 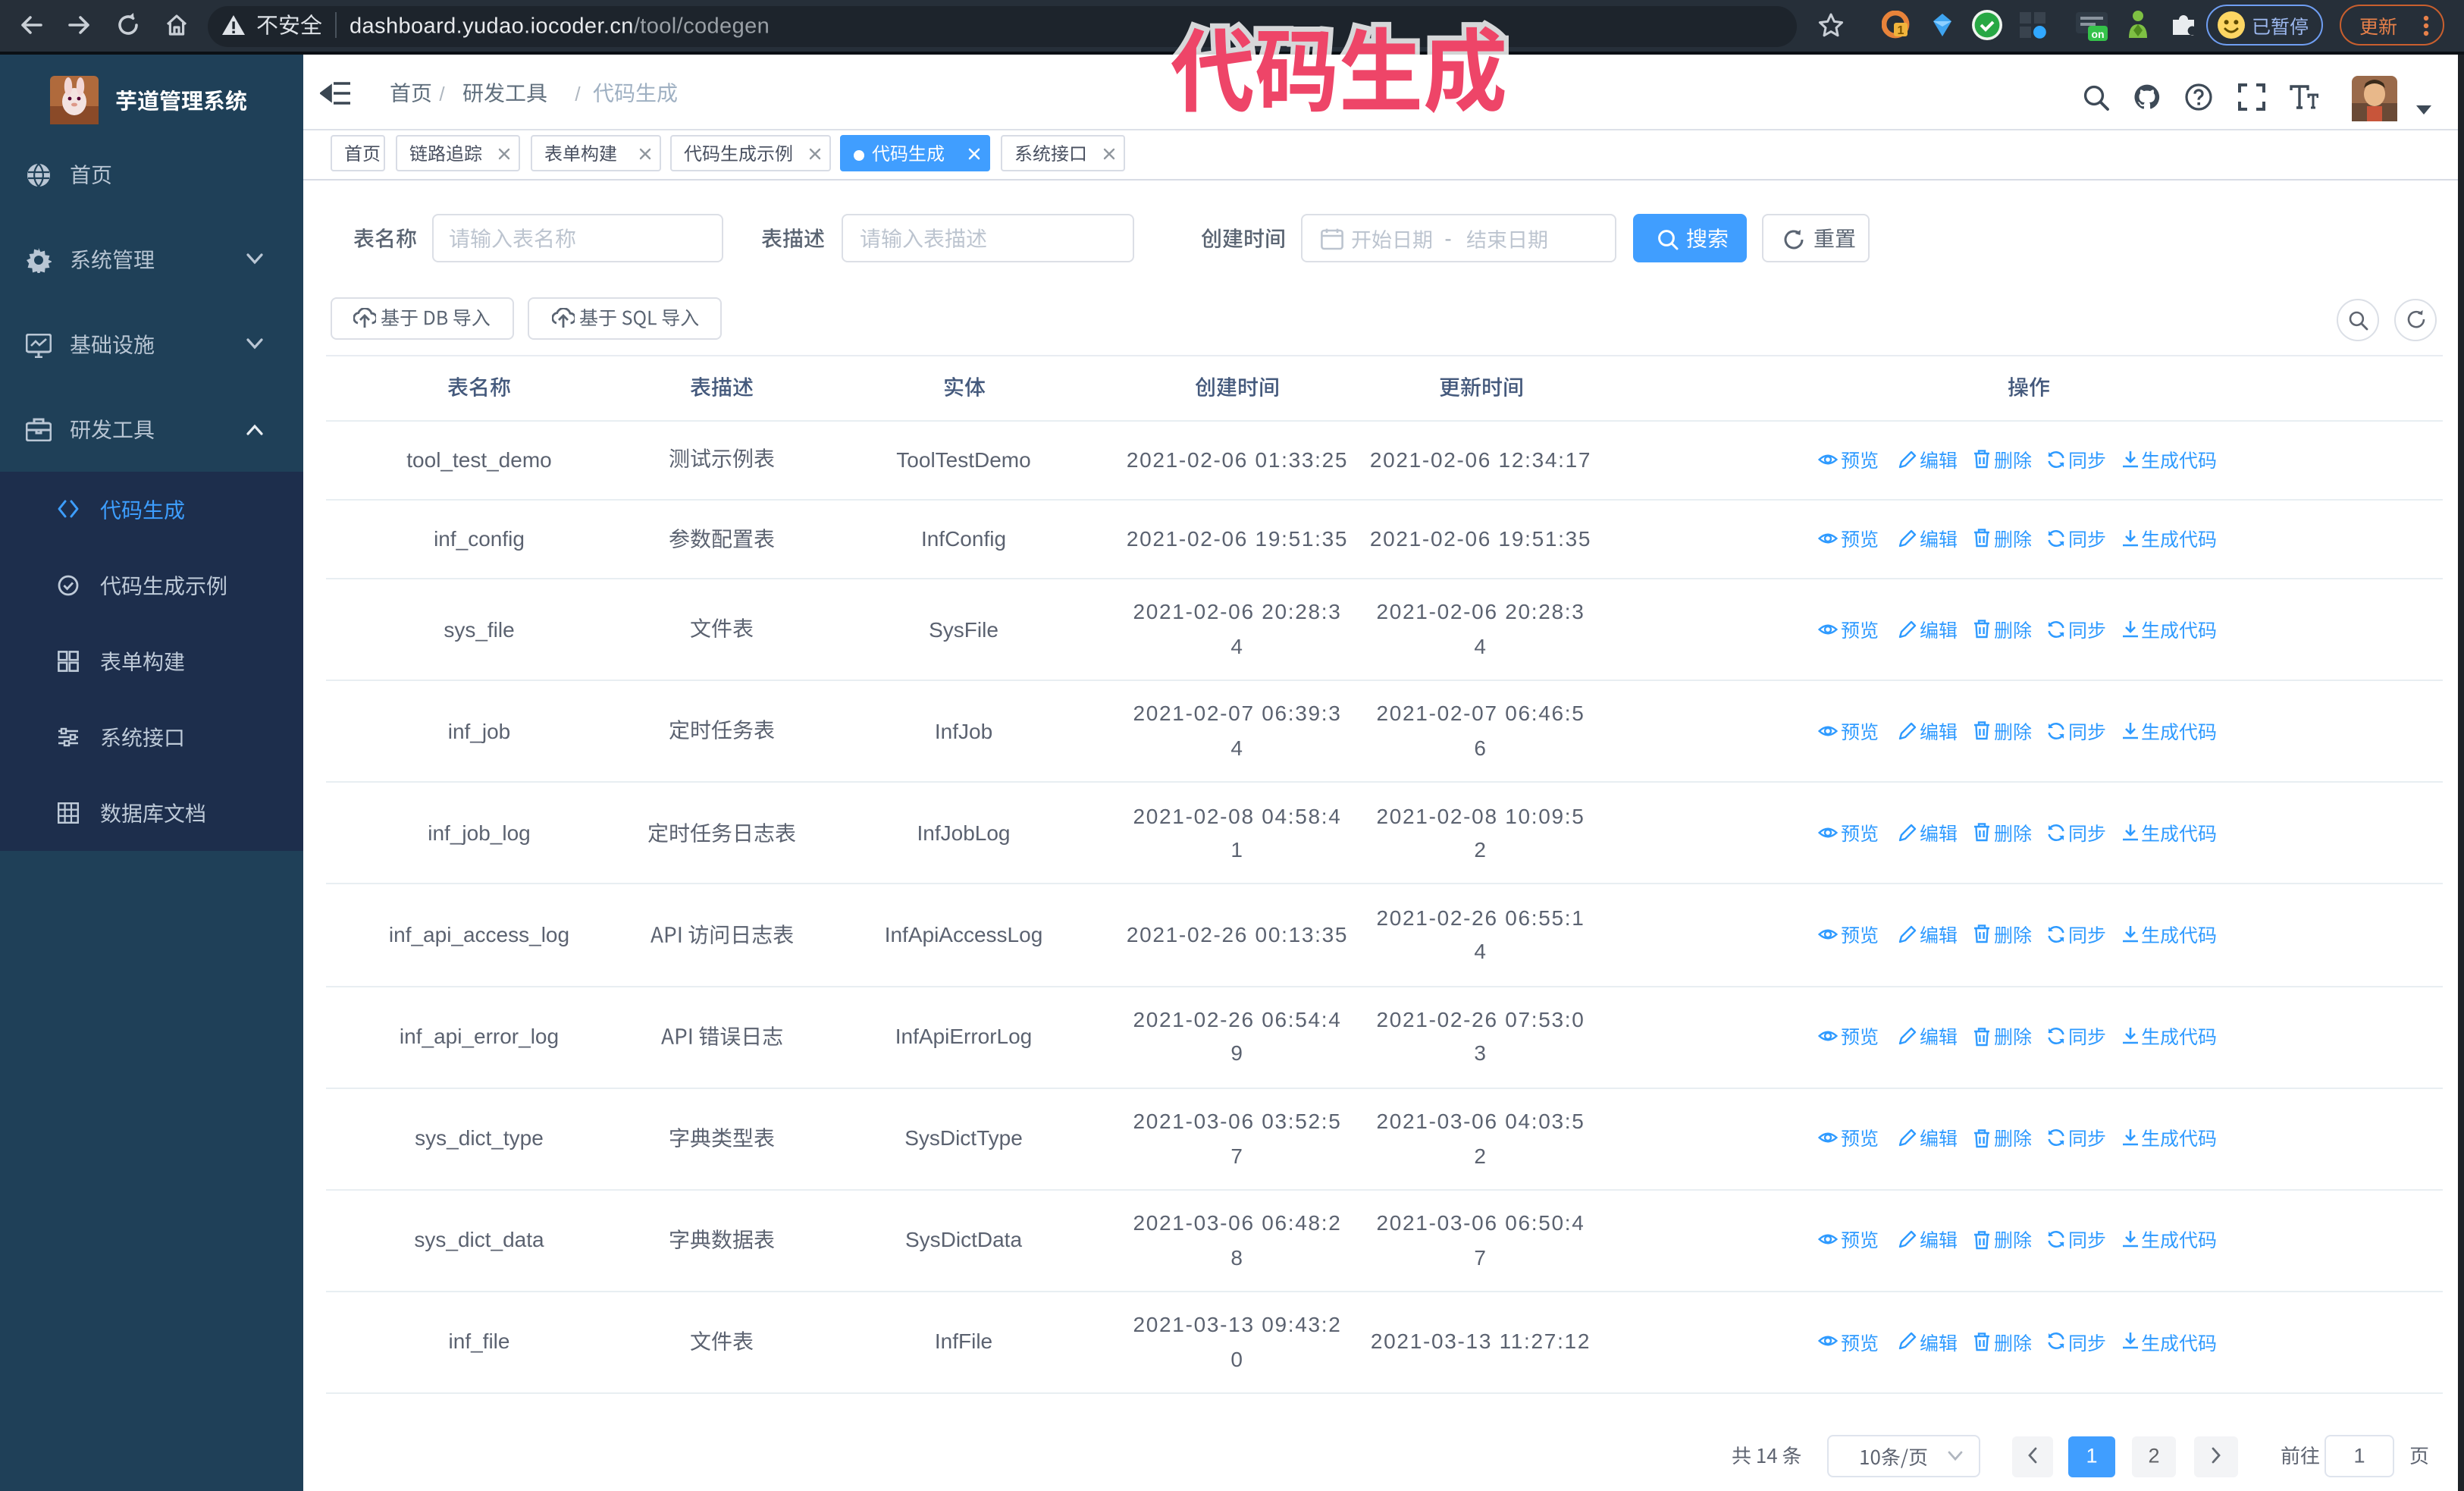 I want to click on svg-text: 1, so click(x=1901, y=30).